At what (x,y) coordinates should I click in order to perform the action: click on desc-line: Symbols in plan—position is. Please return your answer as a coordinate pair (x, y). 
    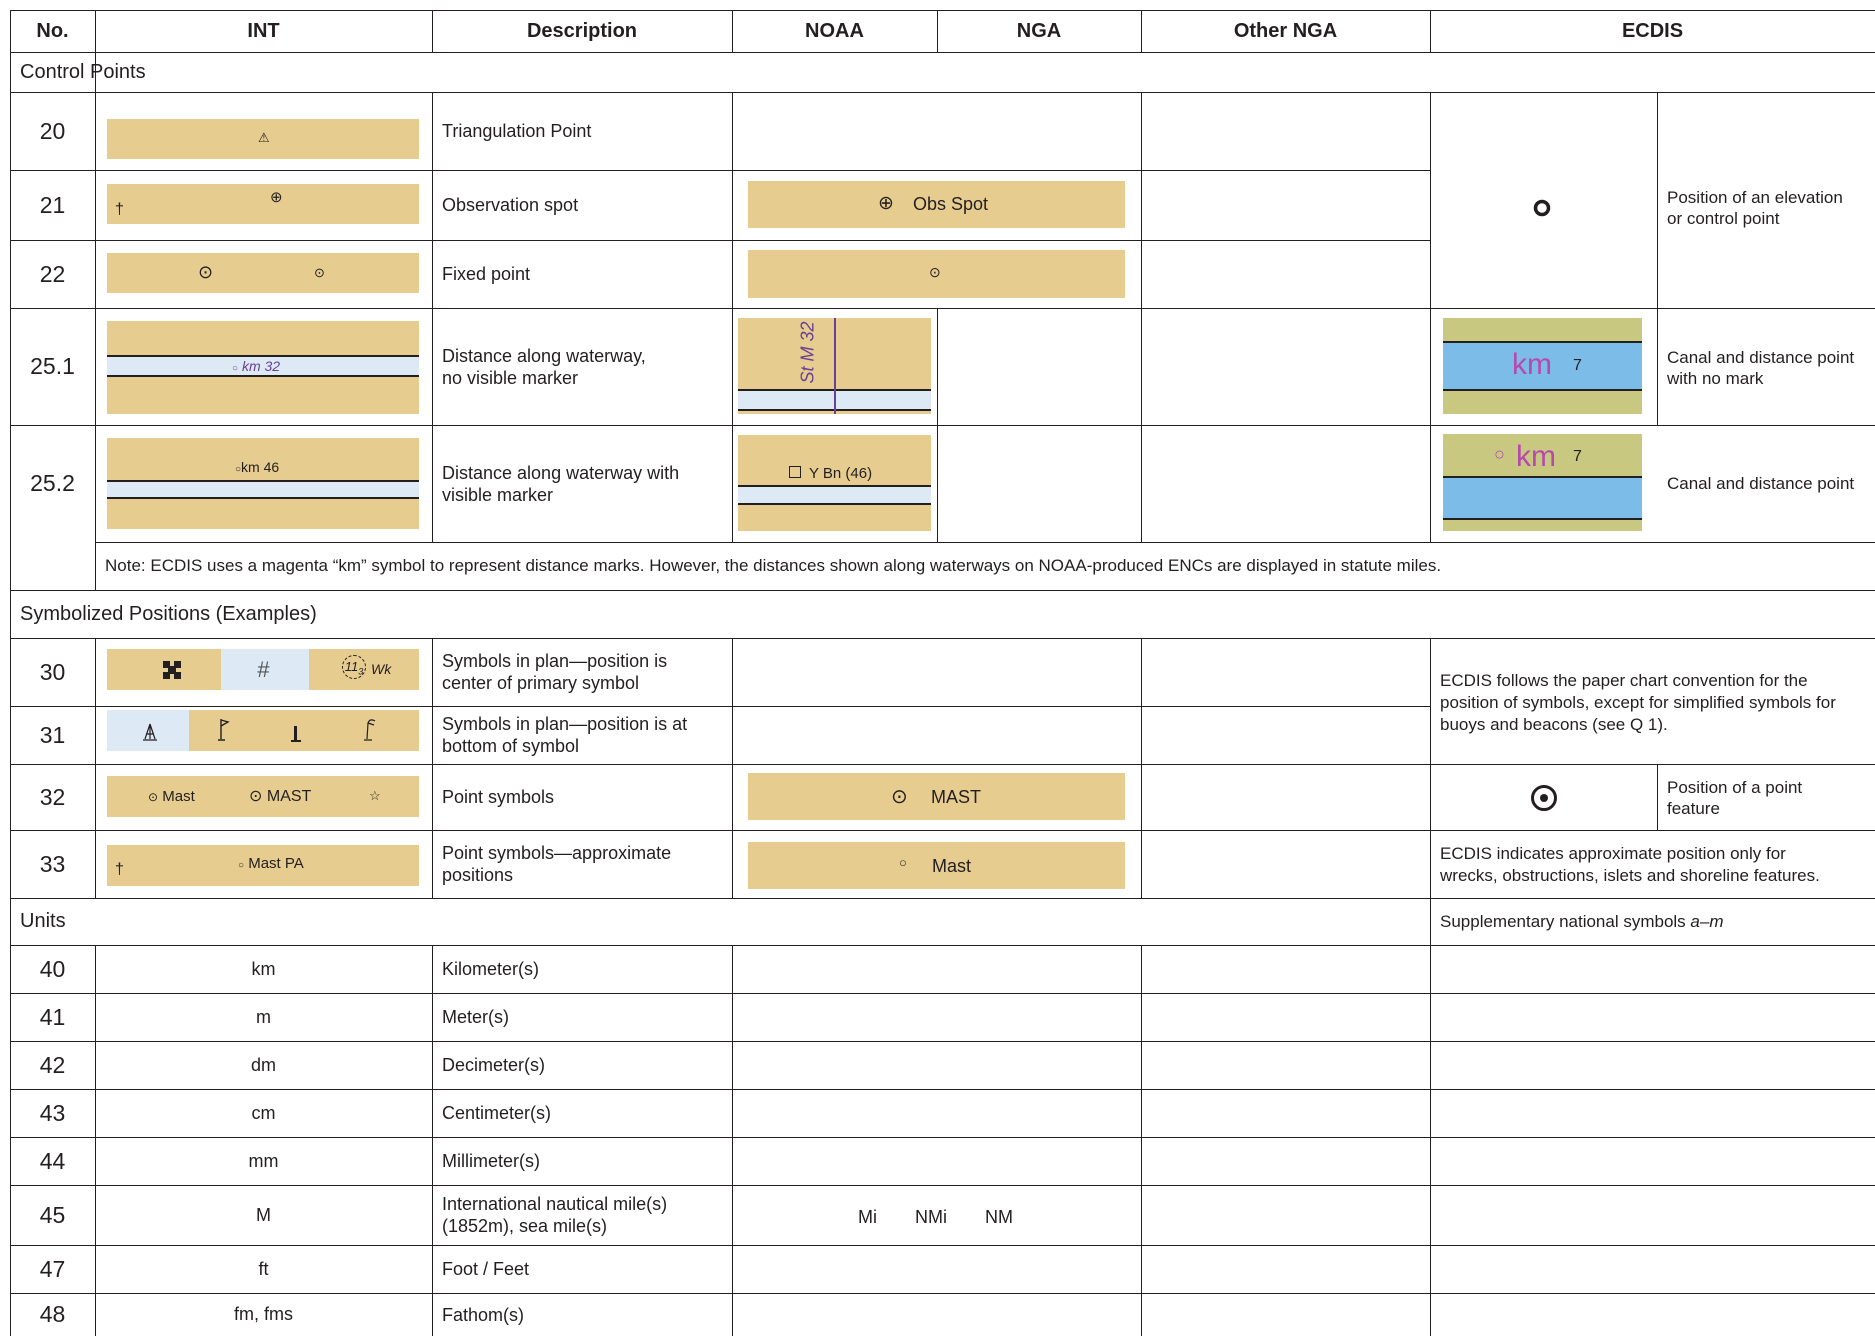
    Looking at the image, I should click on (555, 661).